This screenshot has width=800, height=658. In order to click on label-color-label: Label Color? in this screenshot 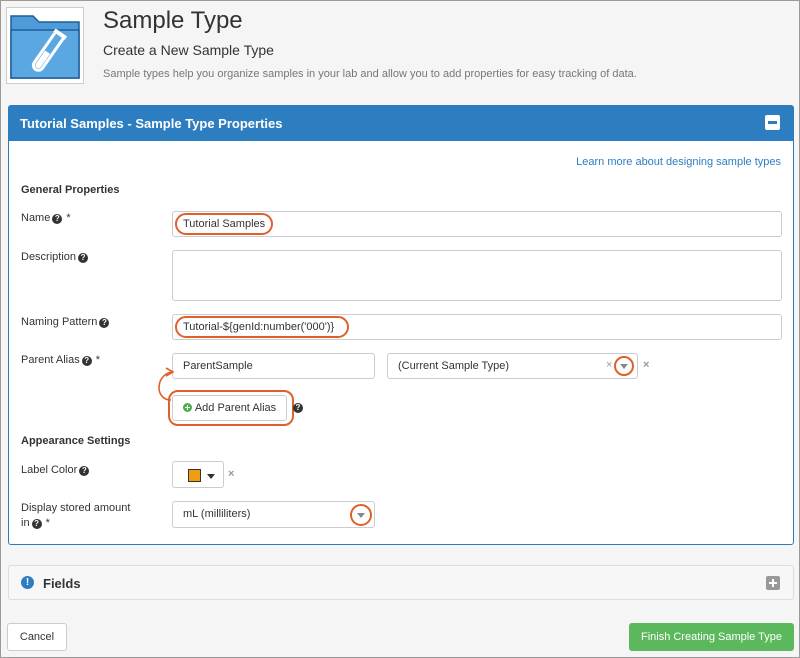, I will do `click(55, 470)`.